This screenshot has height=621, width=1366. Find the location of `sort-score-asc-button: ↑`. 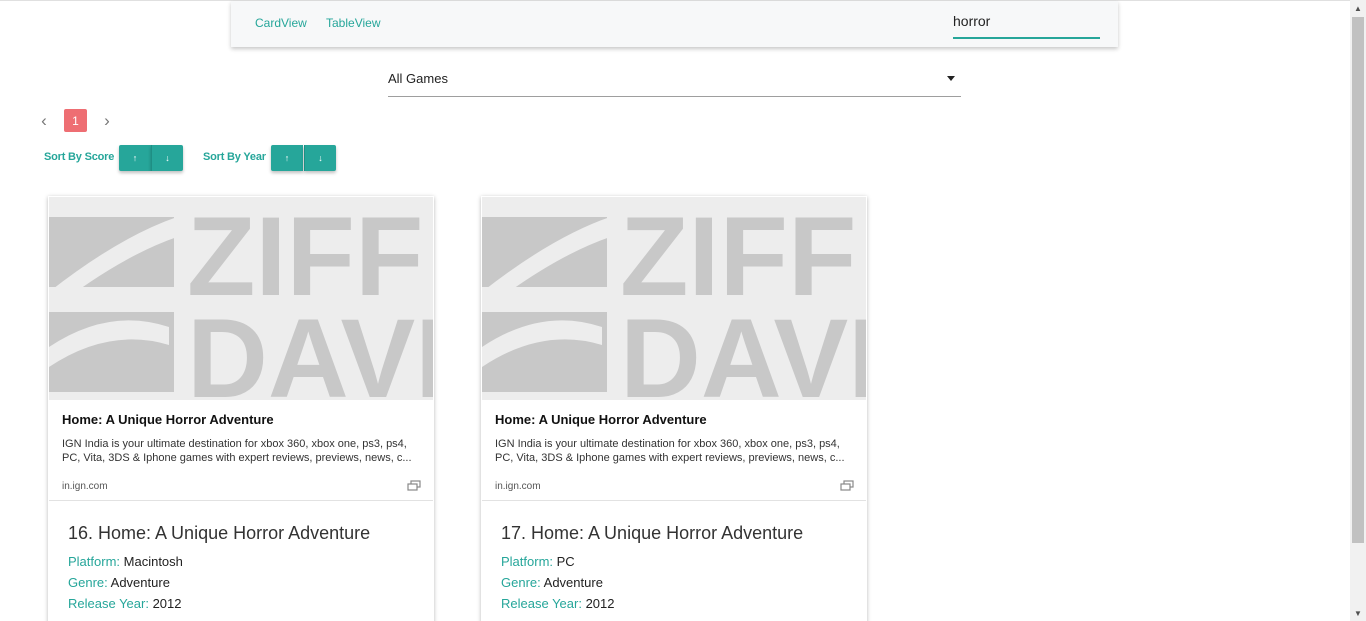

sort-score-asc-button: ↑ is located at coordinates (135, 158).